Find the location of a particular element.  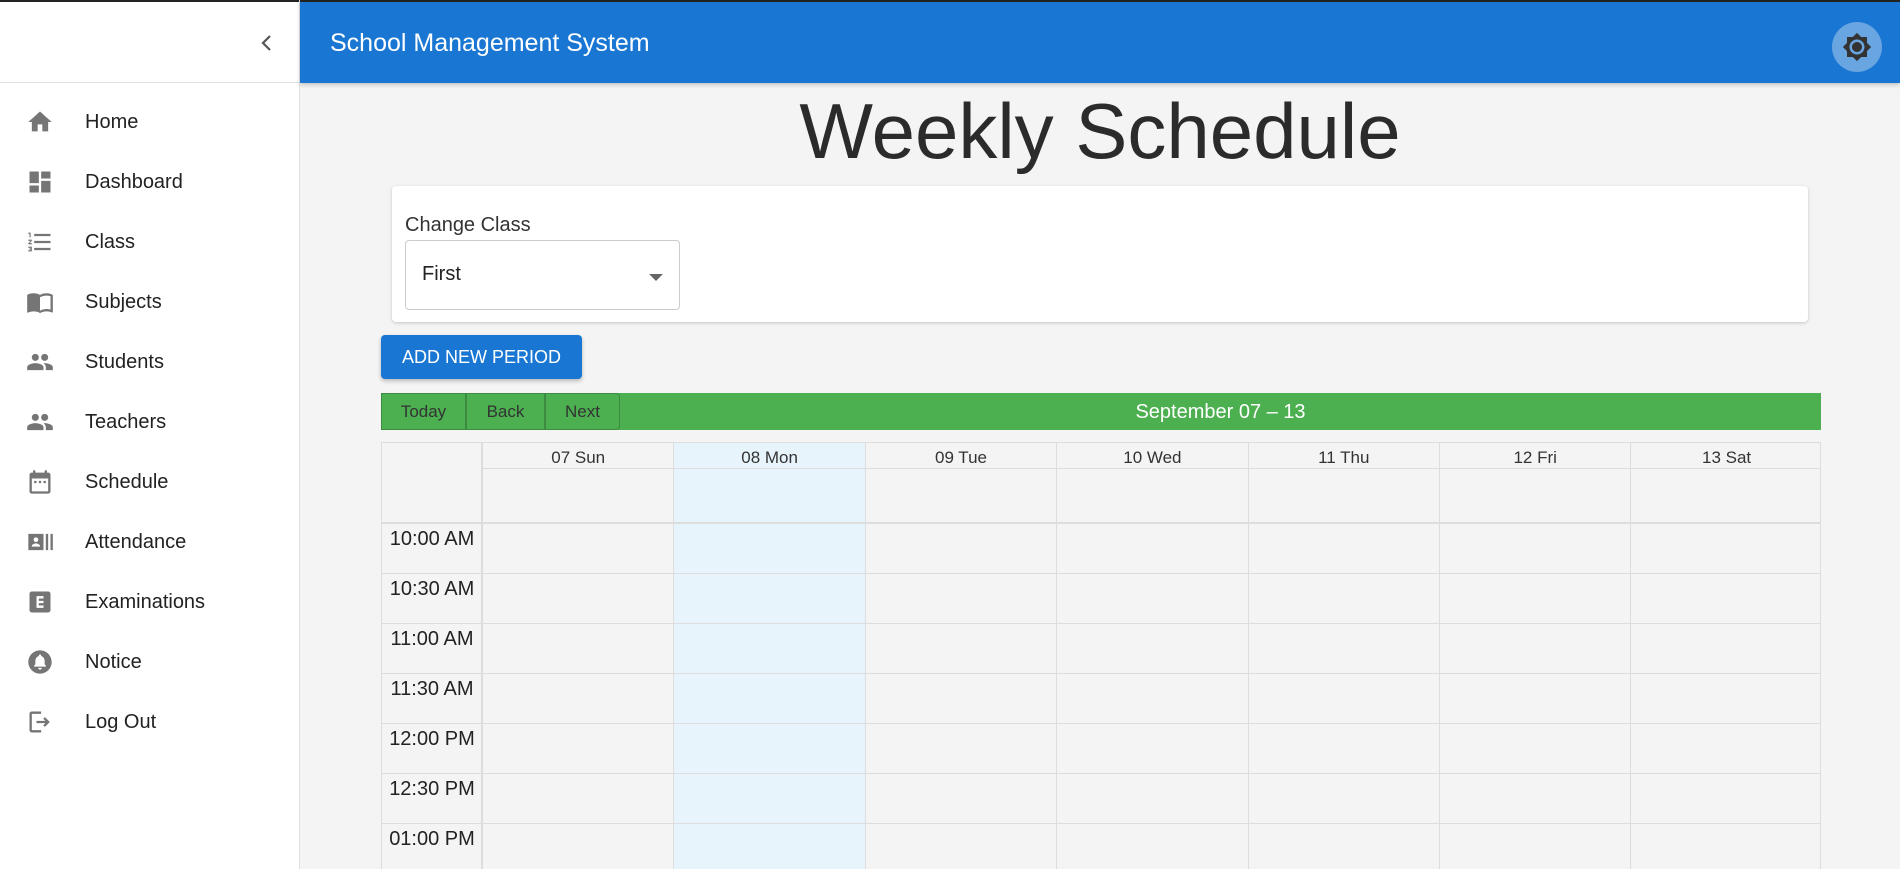

sidebar-item-label: Class is located at coordinates (110, 241).